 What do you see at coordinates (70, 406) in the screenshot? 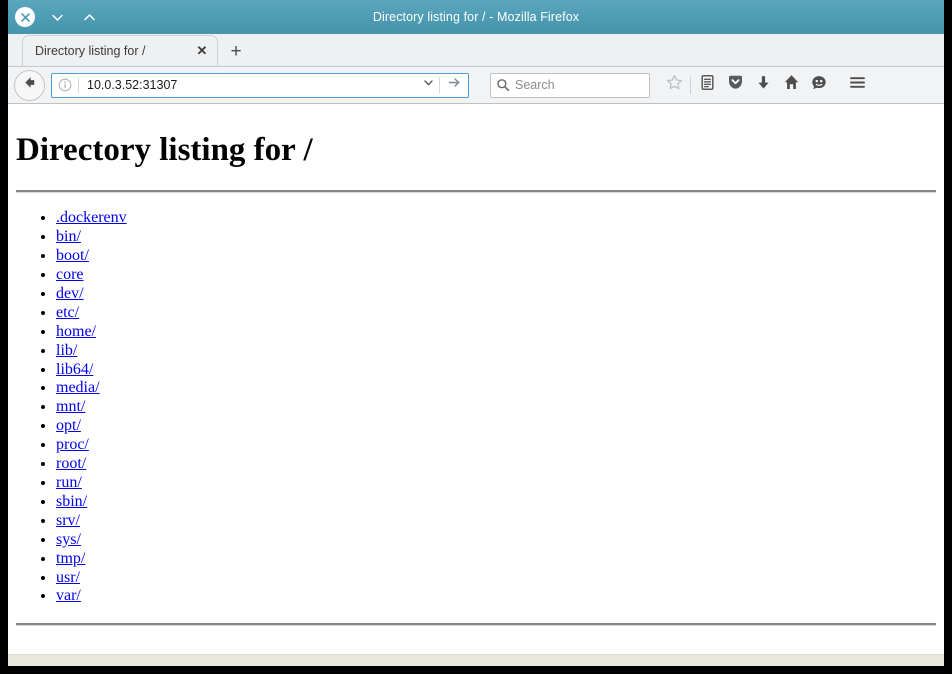
I see `directory-link: mnt/` at bounding box center [70, 406].